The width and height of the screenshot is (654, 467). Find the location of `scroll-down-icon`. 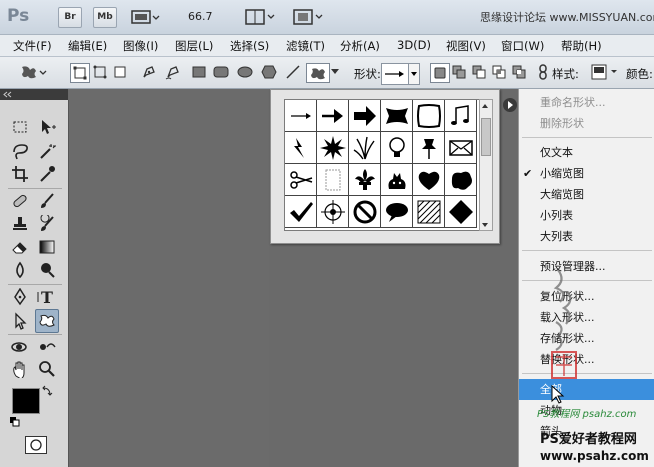

scroll-down-icon is located at coordinates (485, 225).